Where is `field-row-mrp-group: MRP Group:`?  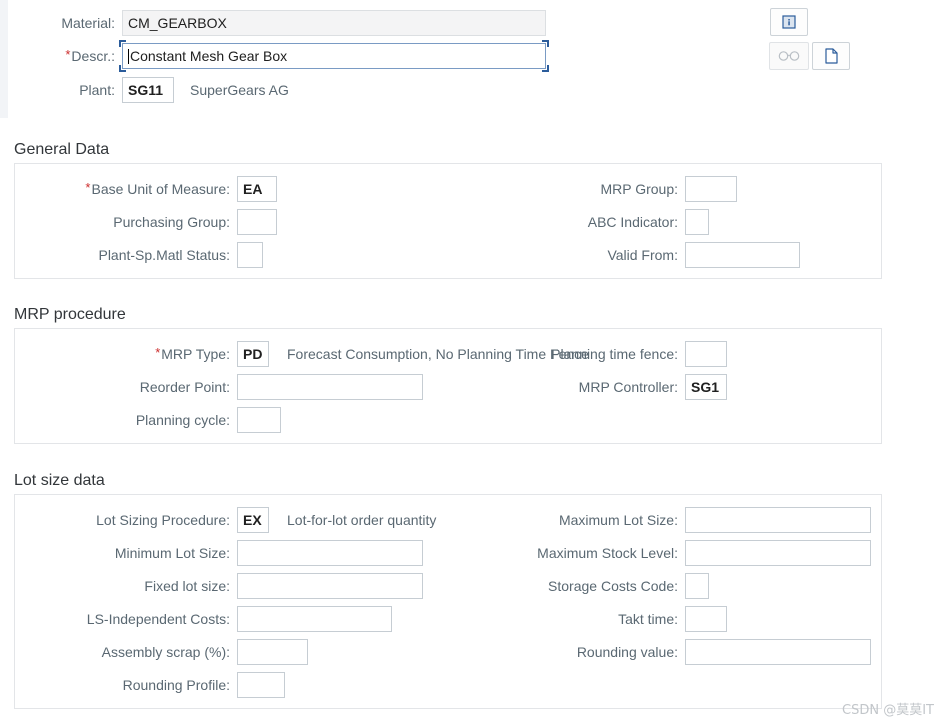 field-row-mrp-group: MRP Group: is located at coordinates (591, 189).